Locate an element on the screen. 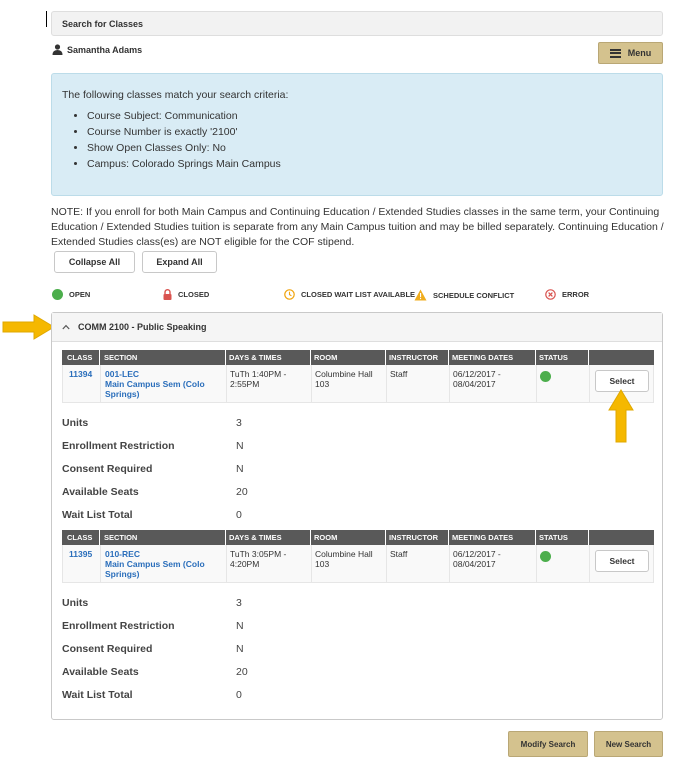 This screenshot has width=691, height=767. criteria-item: Course Number is exactly '2100' is located at coordinates (369, 132).